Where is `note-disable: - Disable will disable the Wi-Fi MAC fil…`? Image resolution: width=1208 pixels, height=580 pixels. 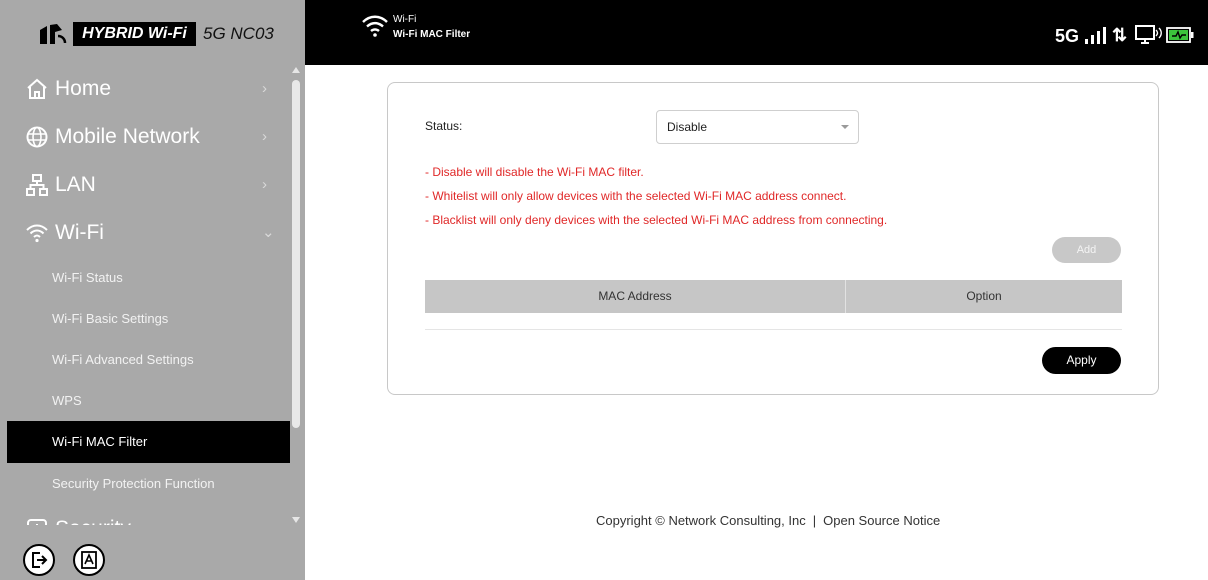 note-disable: - Disable will disable the Wi-Fi MAC fil… is located at coordinates (534, 172).